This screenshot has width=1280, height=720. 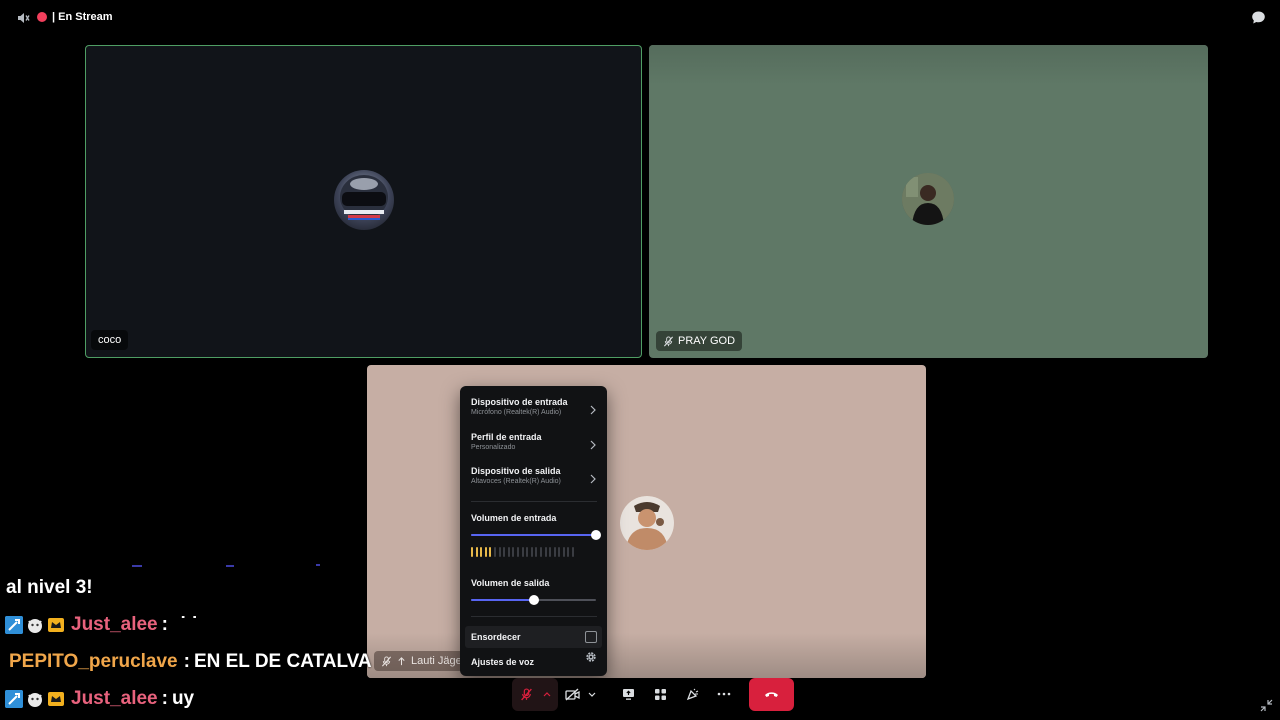 What do you see at coordinates (519, 402) in the screenshot?
I see `menu-item-label: Dispositivo de entrada` at bounding box center [519, 402].